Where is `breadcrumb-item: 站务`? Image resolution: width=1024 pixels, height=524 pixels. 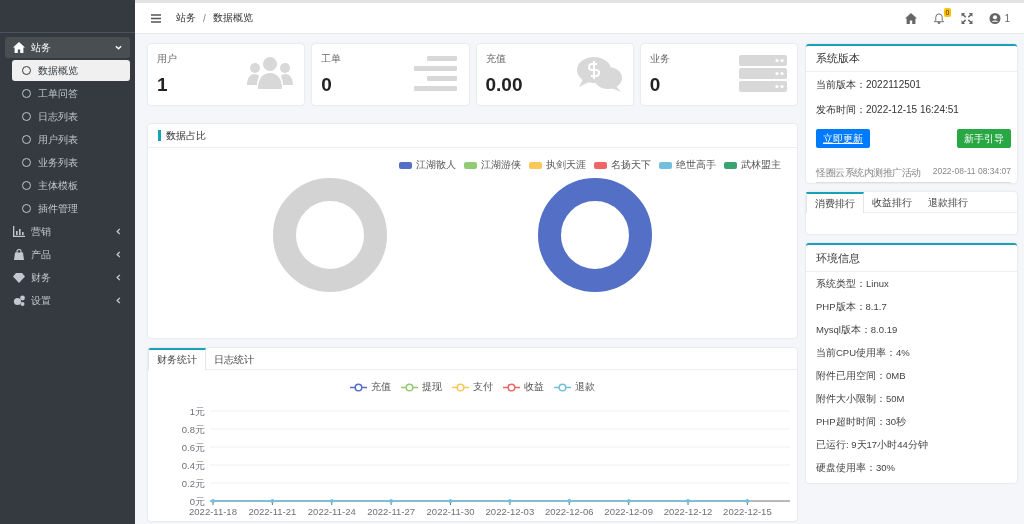 breadcrumb-item: 站务 is located at coordinates (186, 18).